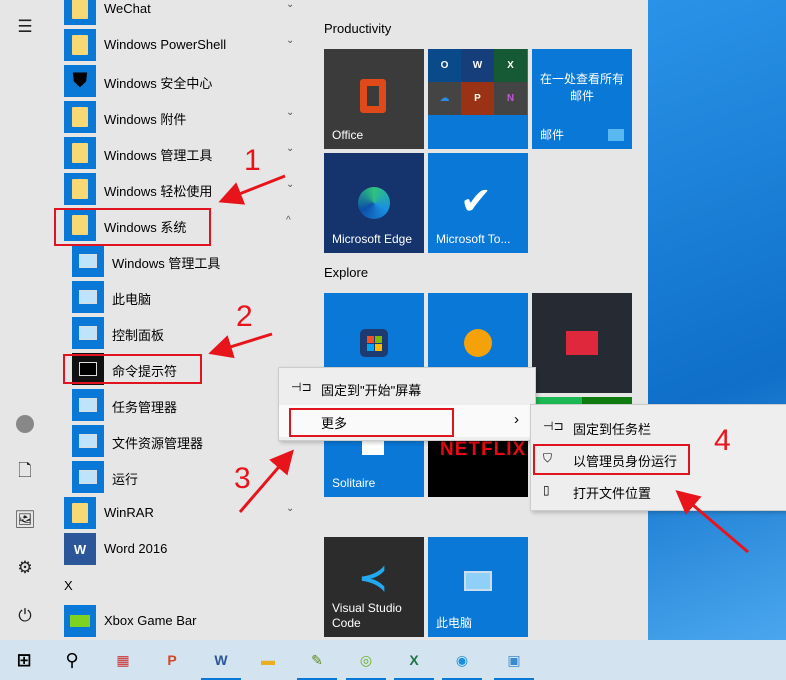 This screenshot has width=786, height=680. I want to click on word-icon: W, so click(221, 662).